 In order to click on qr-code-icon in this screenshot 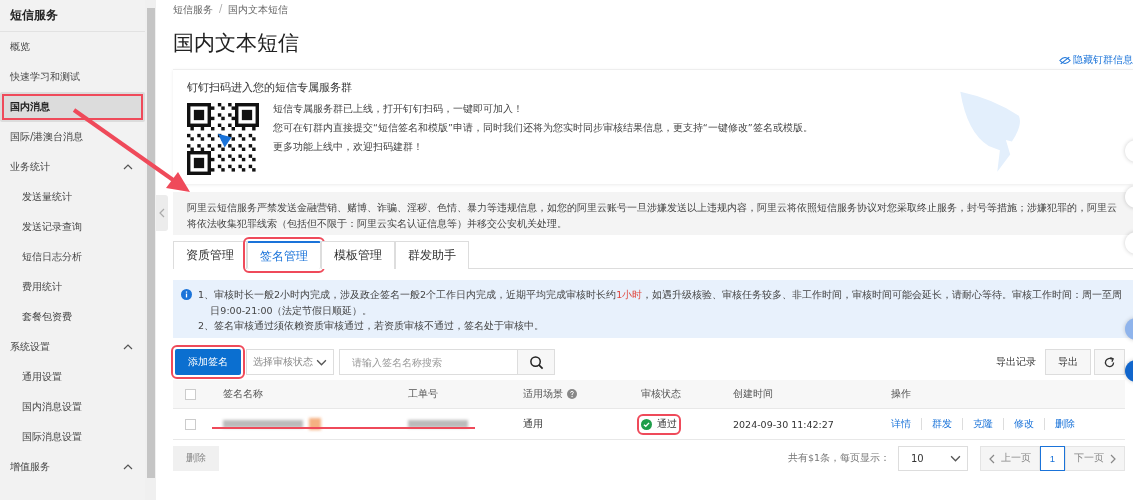, I will do `click(223, 139)`.